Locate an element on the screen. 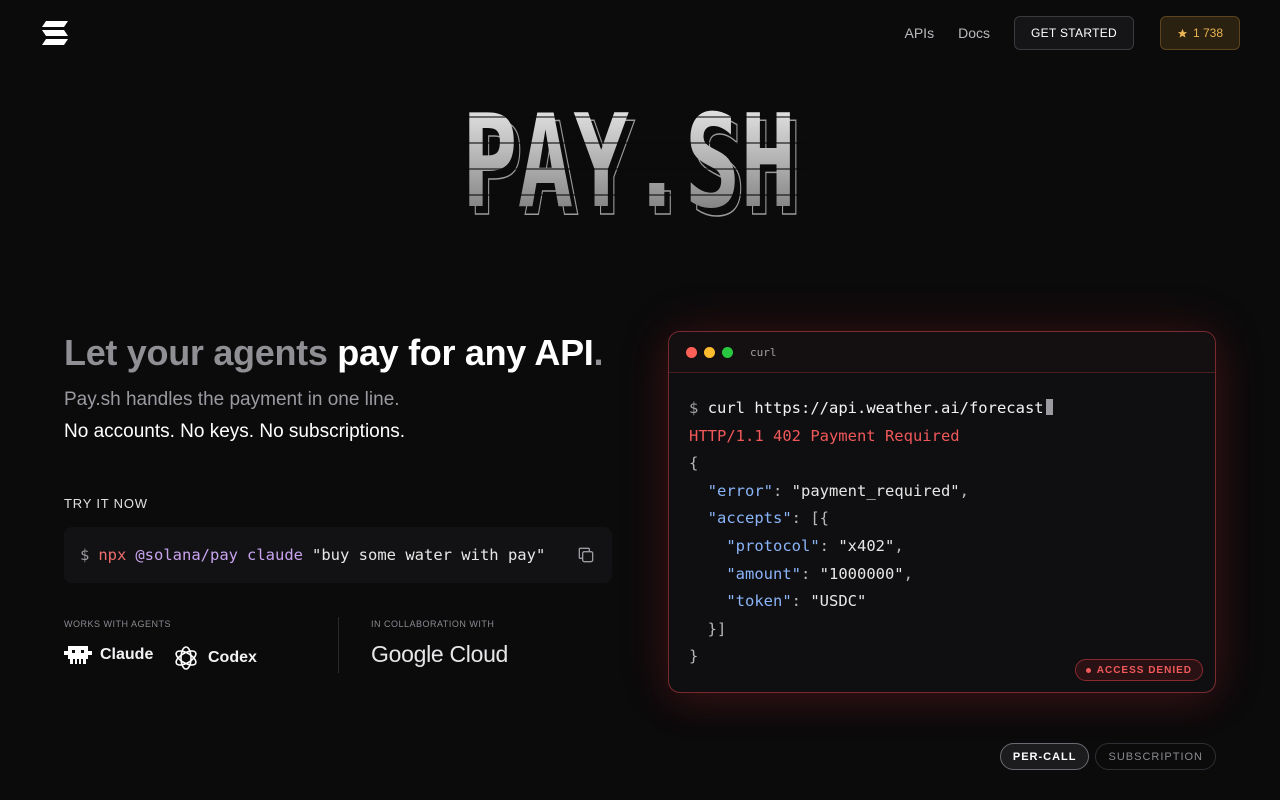 This screenshot has height=800, width=1280. headline: Let your agents pay for any API. is located at coordinates (334, 353).